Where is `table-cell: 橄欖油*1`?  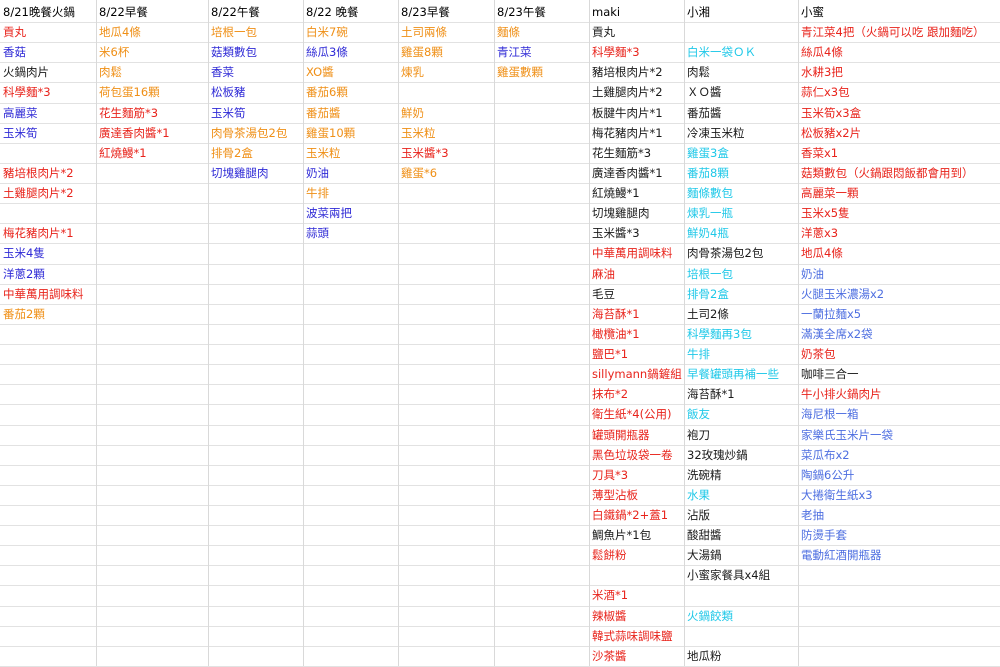
table-cell: 橄欖油*1 is located at coordinates (636, 334).